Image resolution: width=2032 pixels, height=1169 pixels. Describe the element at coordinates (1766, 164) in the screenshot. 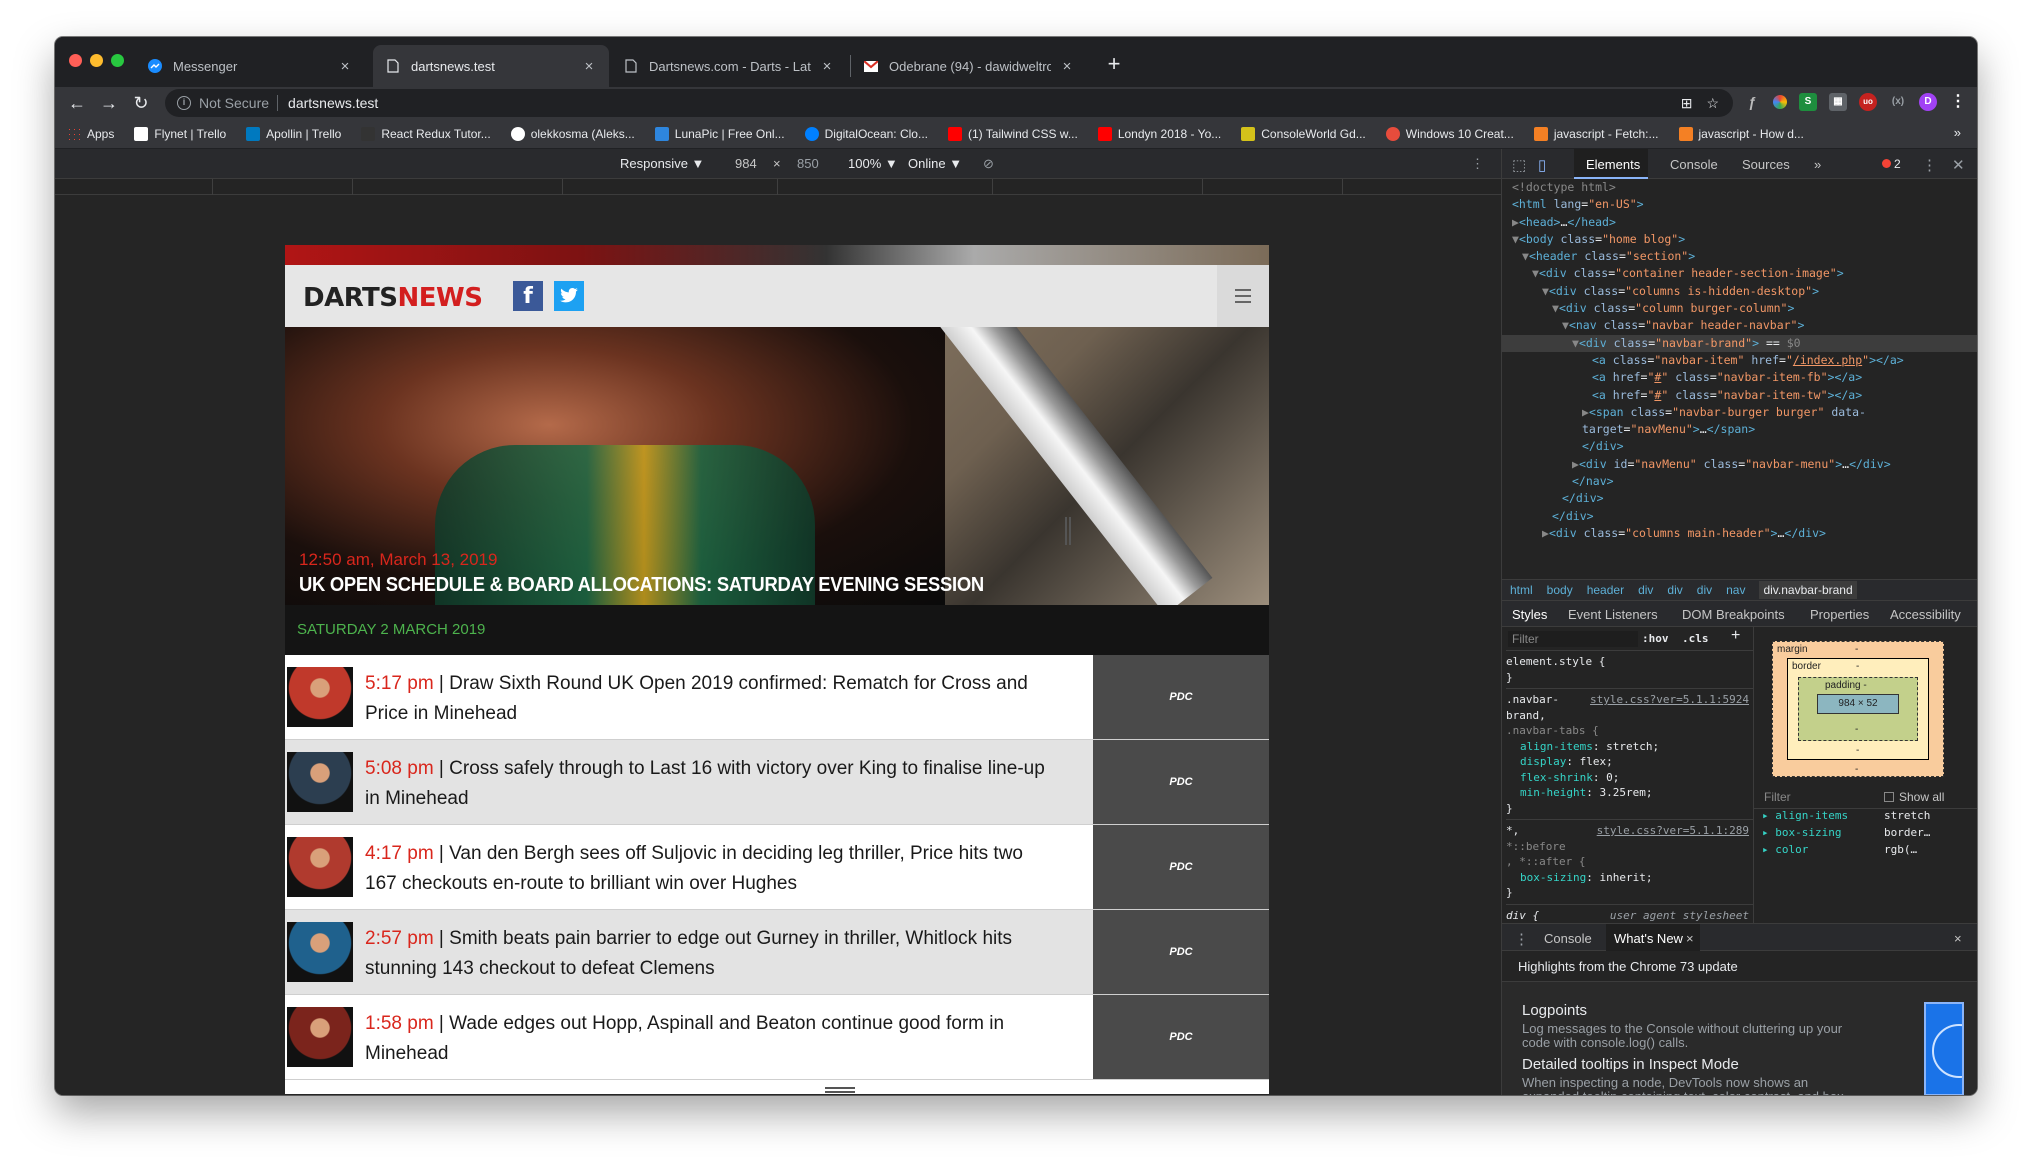

I see `tab-sources: Sources` at that location.